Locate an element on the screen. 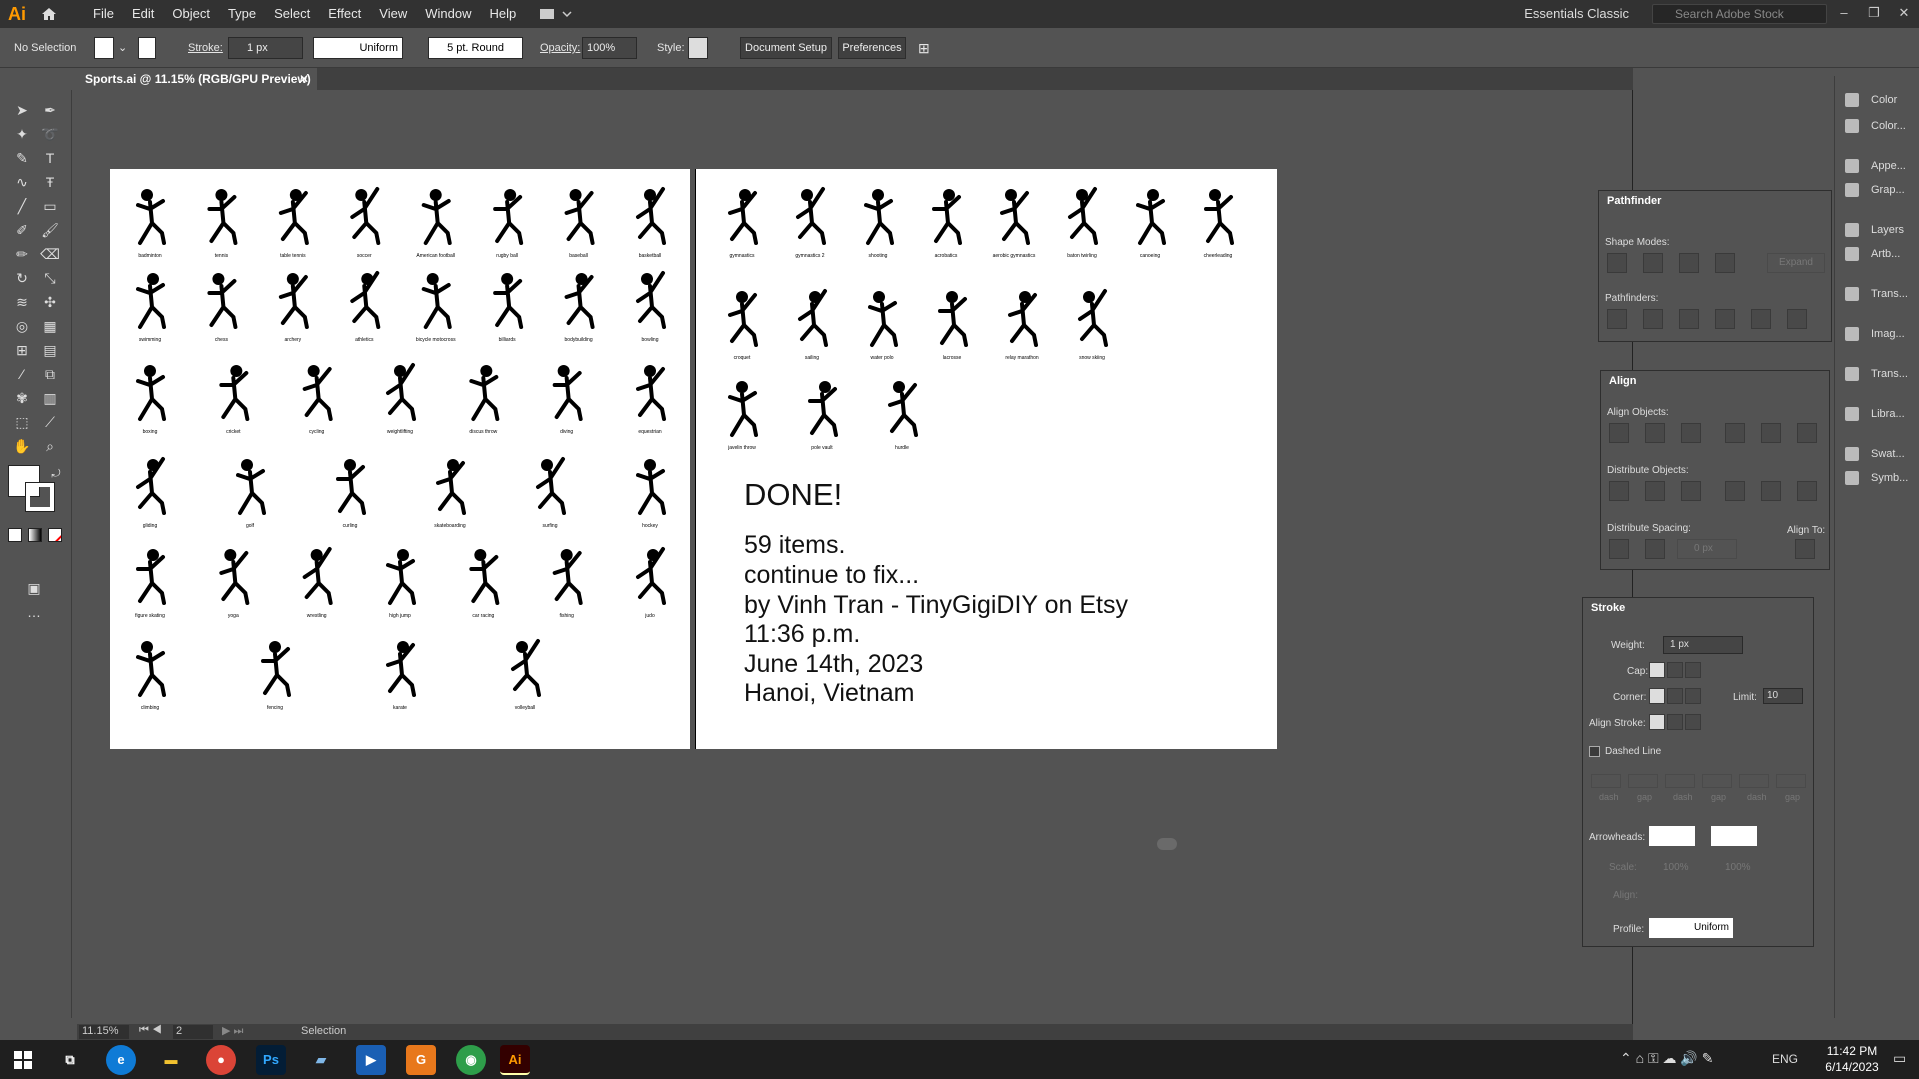 The height and width of the screenshot is (1079, 1919). expand-button: Expand is located at coordinates (1796, 263).